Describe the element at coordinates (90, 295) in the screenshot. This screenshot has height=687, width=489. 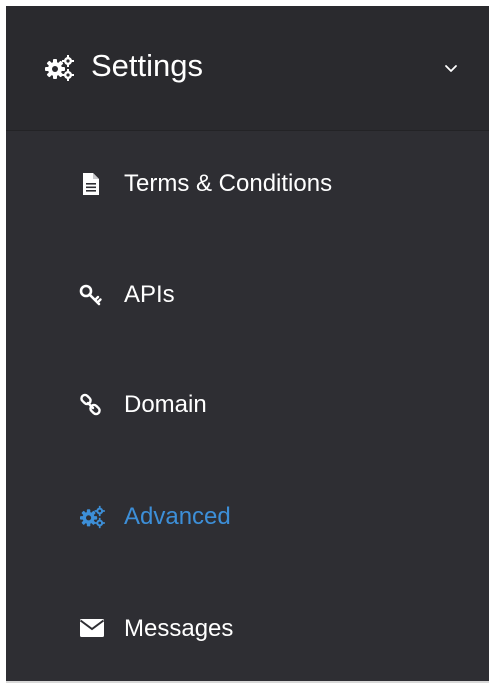
I see `key-icon` at that location.